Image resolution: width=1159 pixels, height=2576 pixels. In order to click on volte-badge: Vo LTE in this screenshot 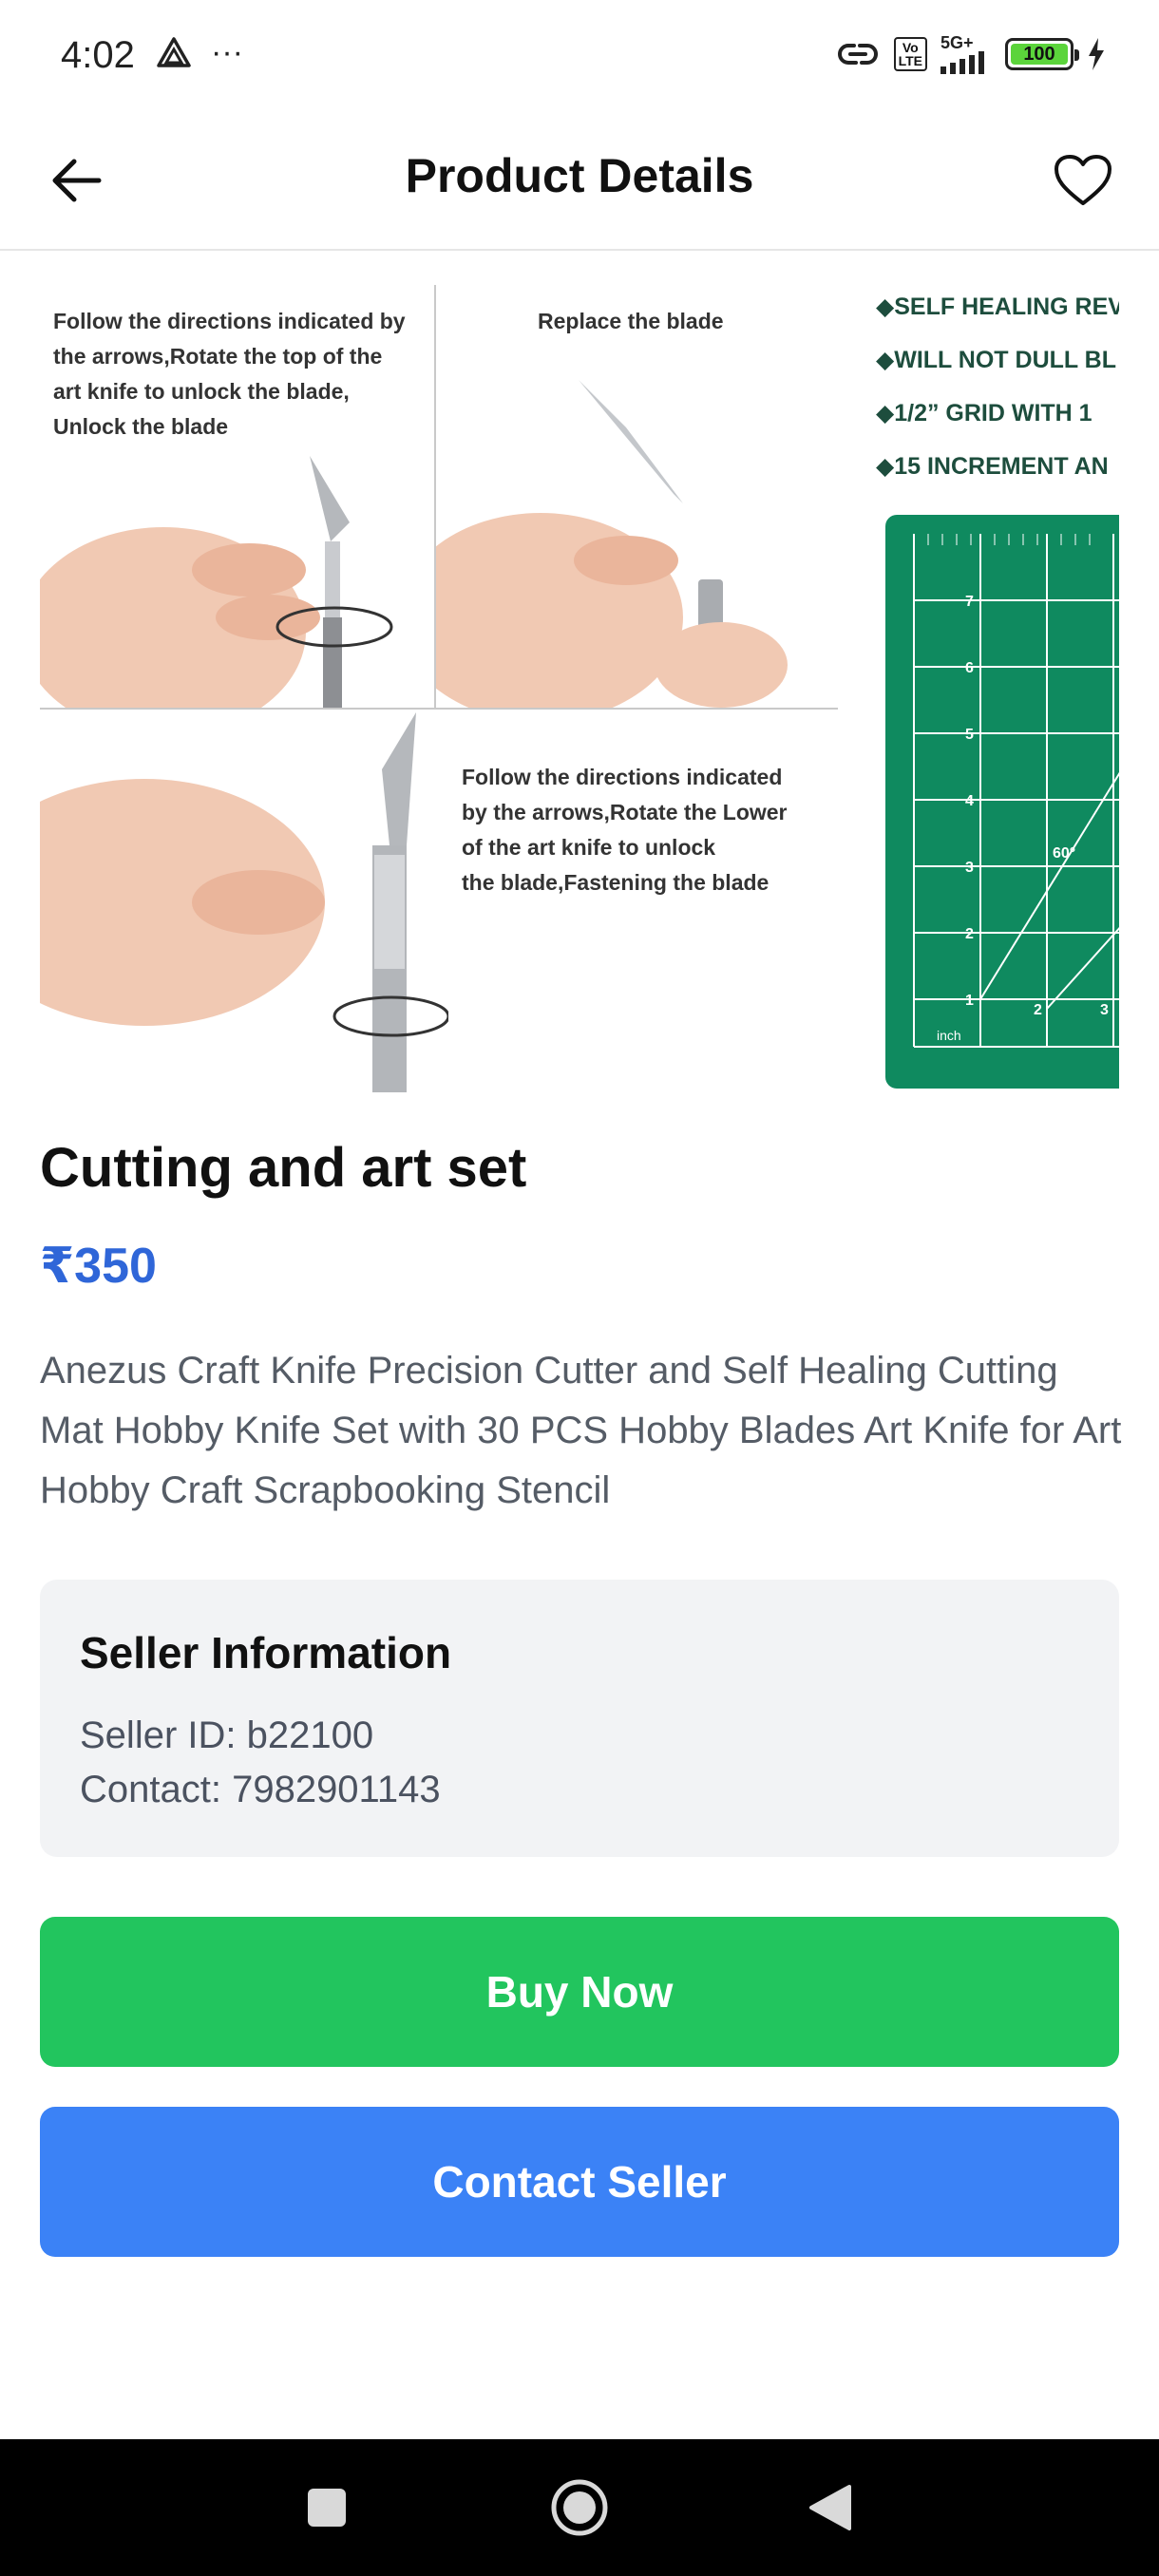, I will do `click(910, 54)`.